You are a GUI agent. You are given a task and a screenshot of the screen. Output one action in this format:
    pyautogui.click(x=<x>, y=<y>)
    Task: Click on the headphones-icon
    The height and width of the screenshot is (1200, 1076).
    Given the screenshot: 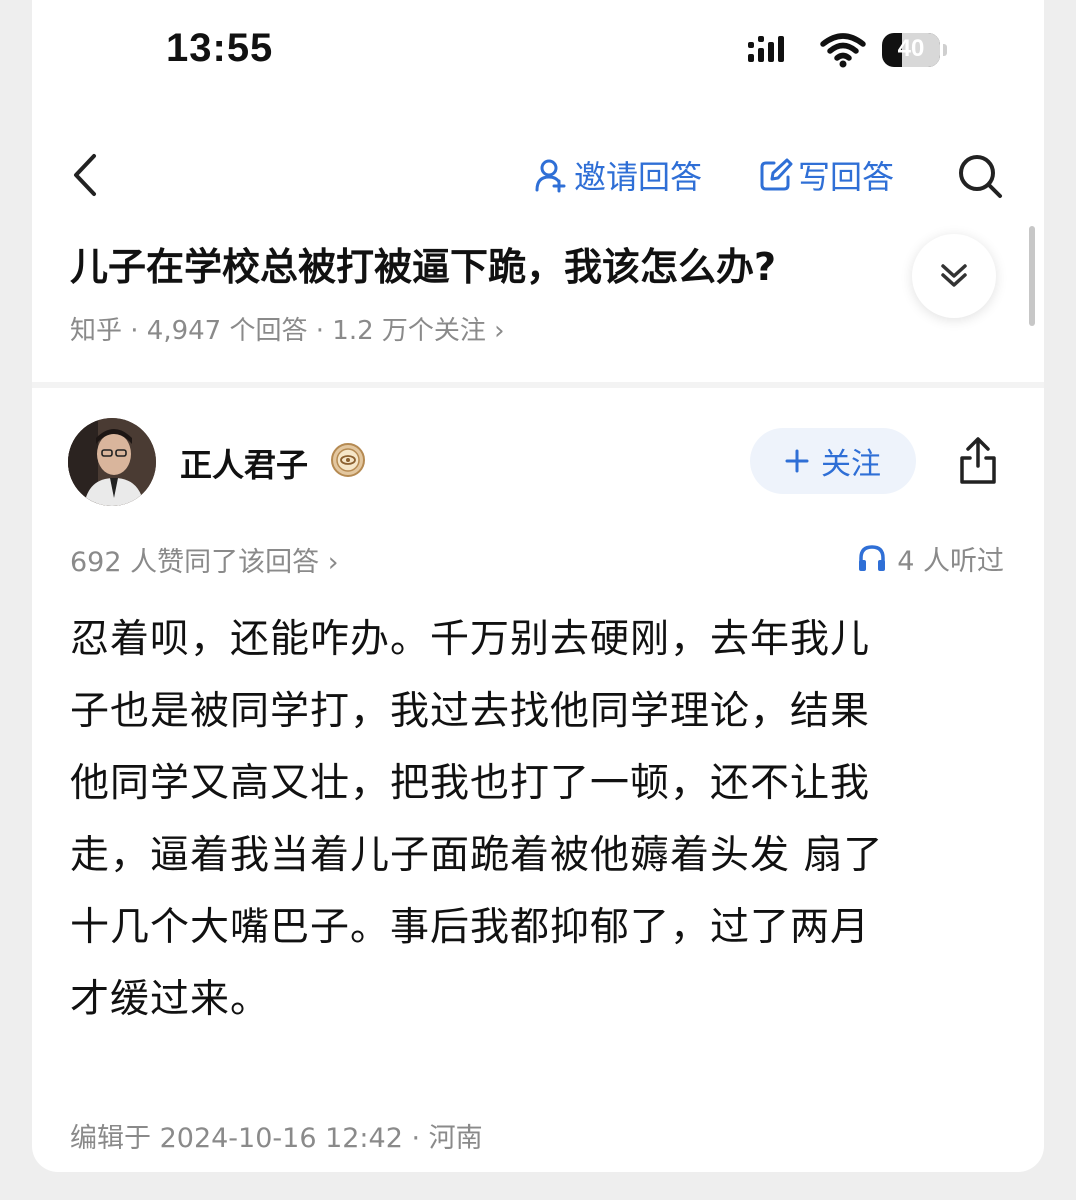 What is the action you would take?
    pyautogui.click(x=872, y=558)
    